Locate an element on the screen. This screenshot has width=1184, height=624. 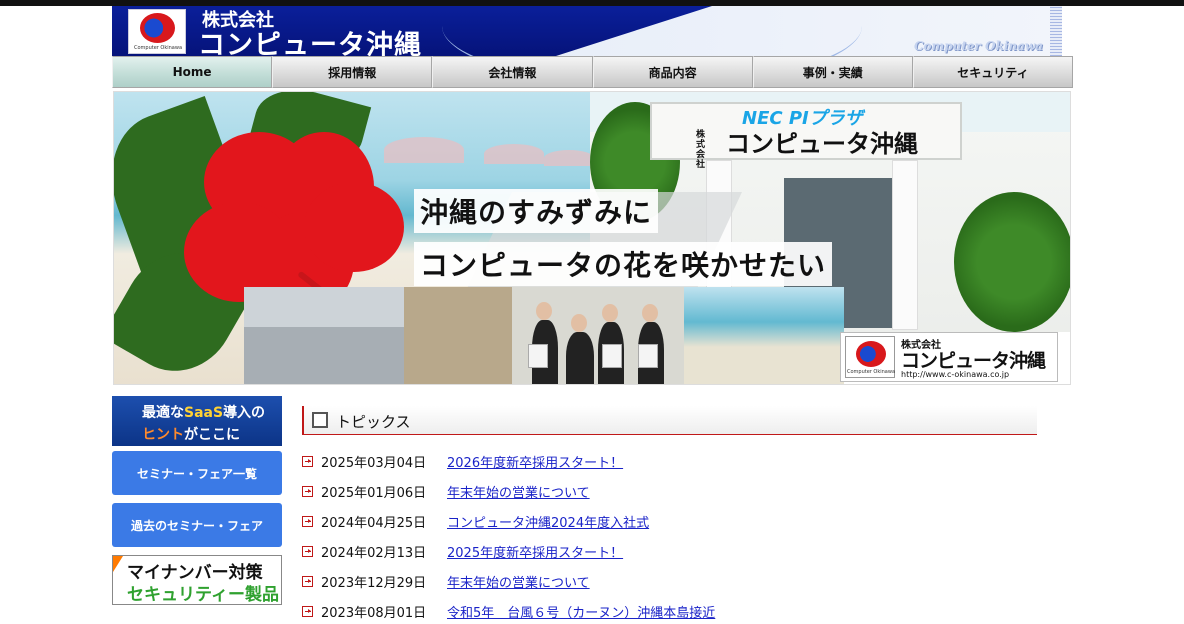
tree is located at coordinates (1012, 262).